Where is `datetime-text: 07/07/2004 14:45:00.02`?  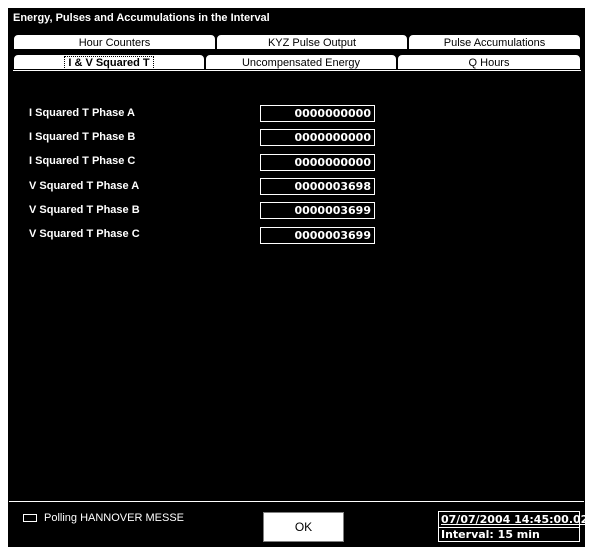
datetime-text: 07/07/2004 14:45:00.02 is located at coordinates (515, 519).